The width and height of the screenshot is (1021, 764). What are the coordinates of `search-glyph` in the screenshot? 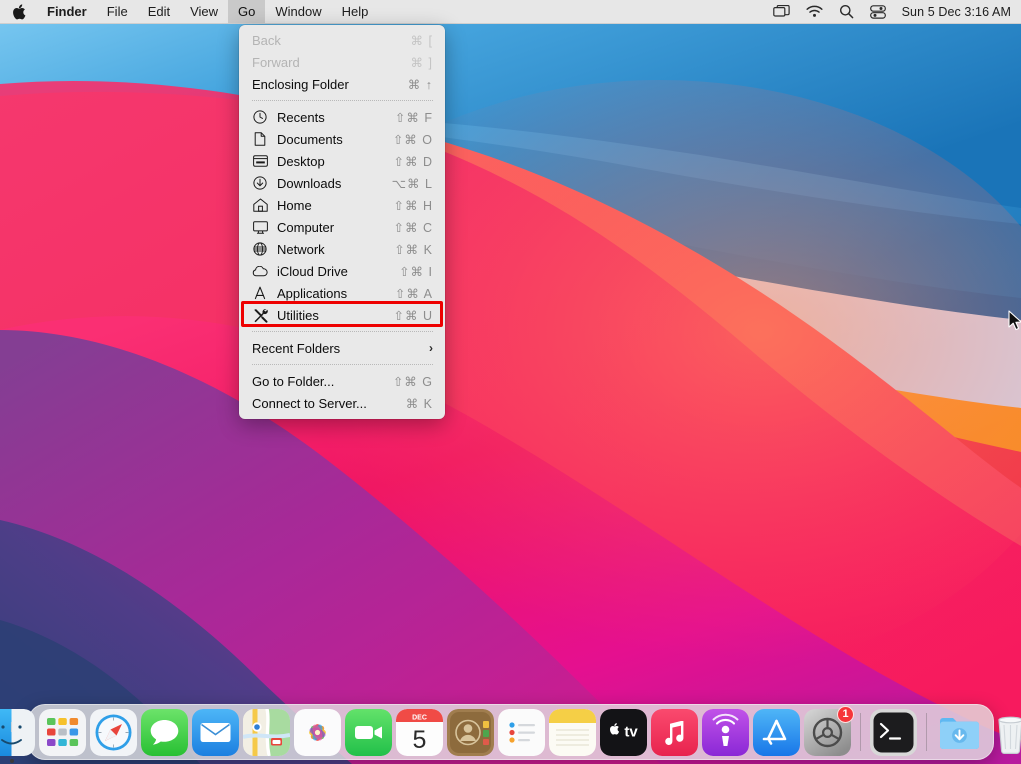 It's located at (846, 12).